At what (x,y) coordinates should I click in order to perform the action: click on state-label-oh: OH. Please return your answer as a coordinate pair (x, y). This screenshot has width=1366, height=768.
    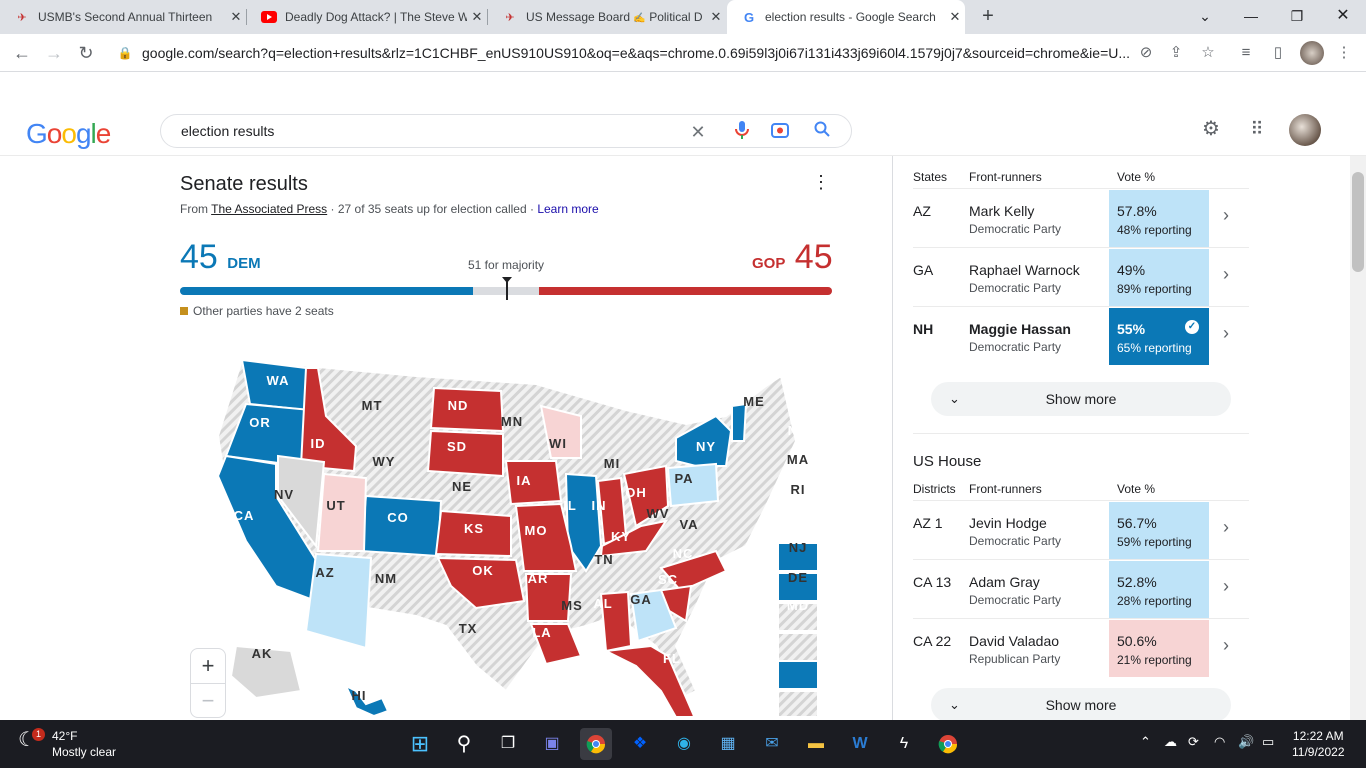
    Looking at the image, I should click on (636, 492).